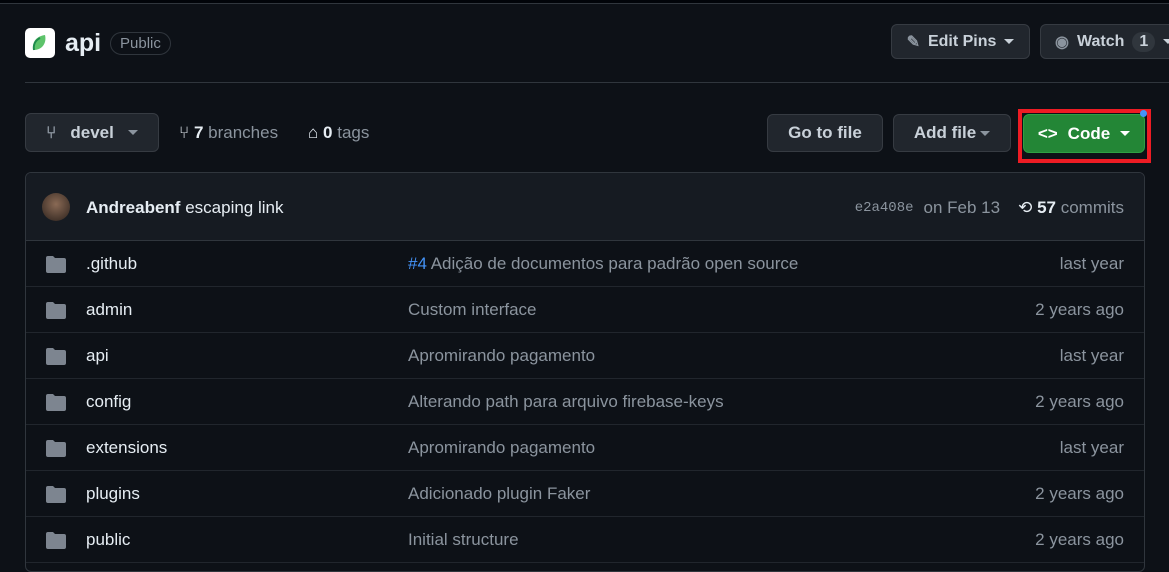 The width and height of the screenshot is (1169, 572). Describe the element at coordinates (585, 540) in the screenshot. I see `file-row: public Initial structure 2 years ago` at that location.